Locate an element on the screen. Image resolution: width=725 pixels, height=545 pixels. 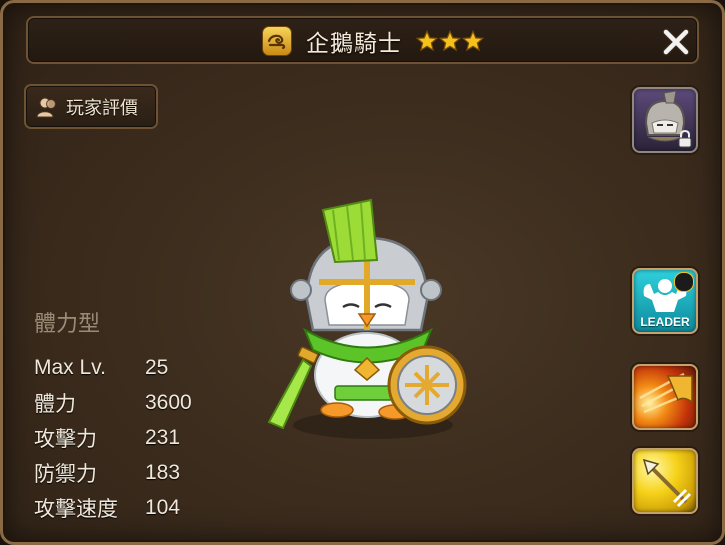
spear-thrust-skill-icon is located at coordinates (667, 483).